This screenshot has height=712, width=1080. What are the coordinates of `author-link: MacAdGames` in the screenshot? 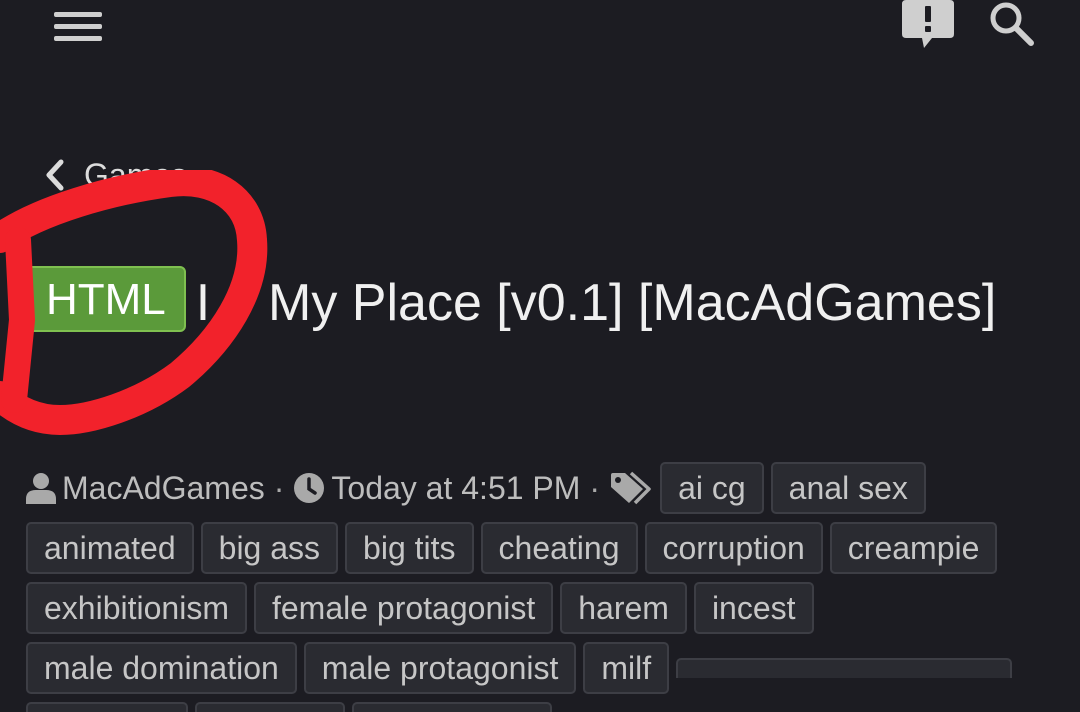 It's located at (145, 488).